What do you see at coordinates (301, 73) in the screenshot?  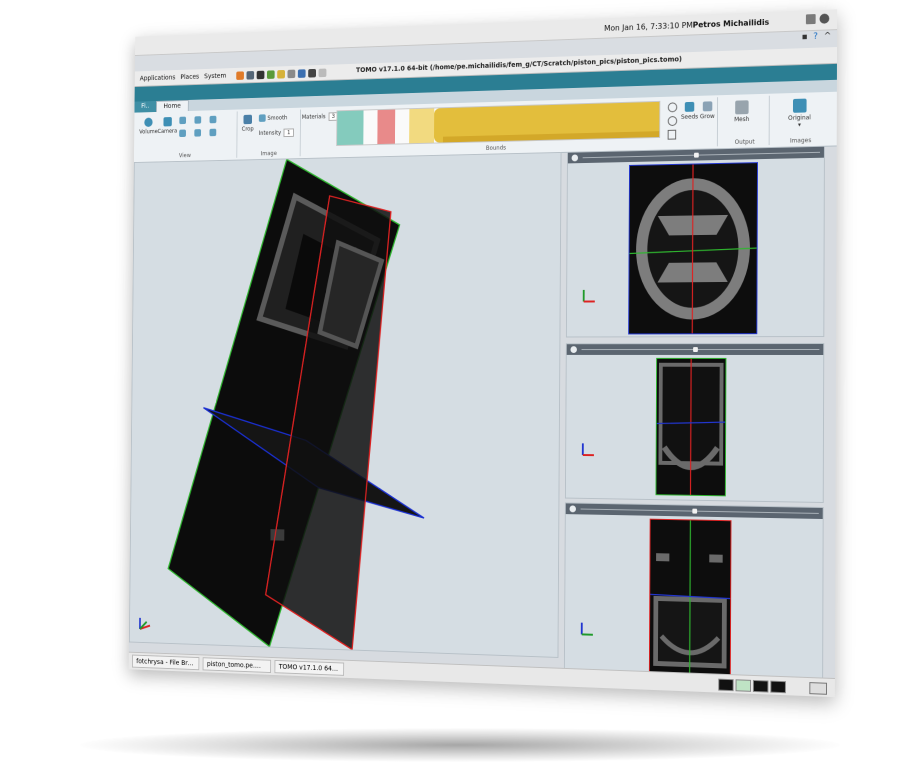 I see `app-icon` at bounding box center [301, 73].